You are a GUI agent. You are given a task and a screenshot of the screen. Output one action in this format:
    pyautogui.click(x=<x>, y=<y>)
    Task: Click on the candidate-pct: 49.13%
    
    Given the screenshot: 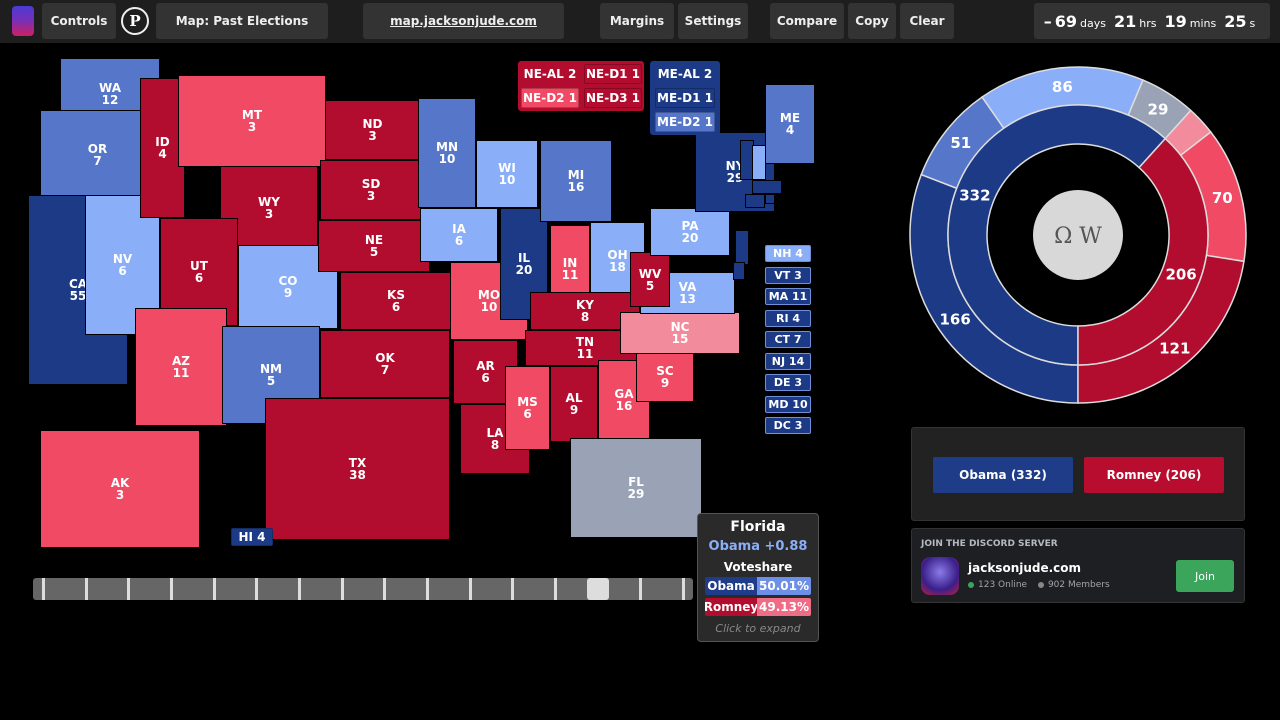 What is the action you would take?
    pyautogui.click(x=784, y=607)
    